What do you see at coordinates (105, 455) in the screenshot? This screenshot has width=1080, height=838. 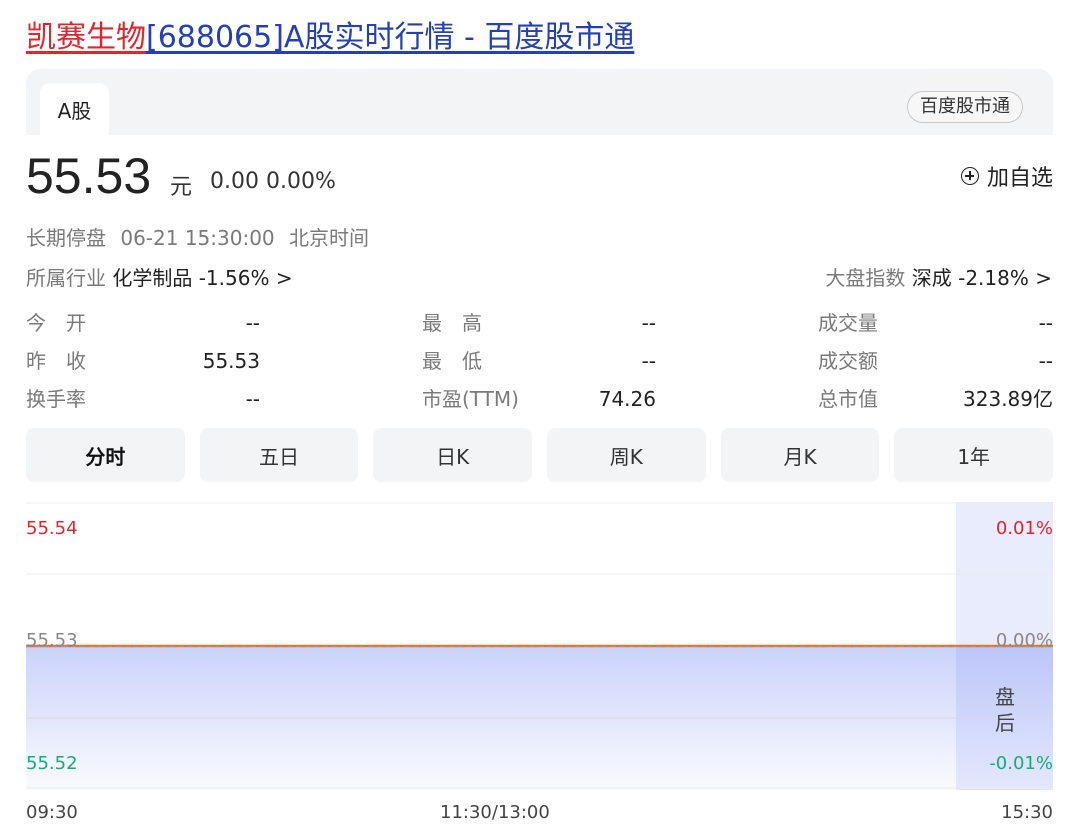 I see `tab-intraday: 分时` at bounding box center [105, 455].